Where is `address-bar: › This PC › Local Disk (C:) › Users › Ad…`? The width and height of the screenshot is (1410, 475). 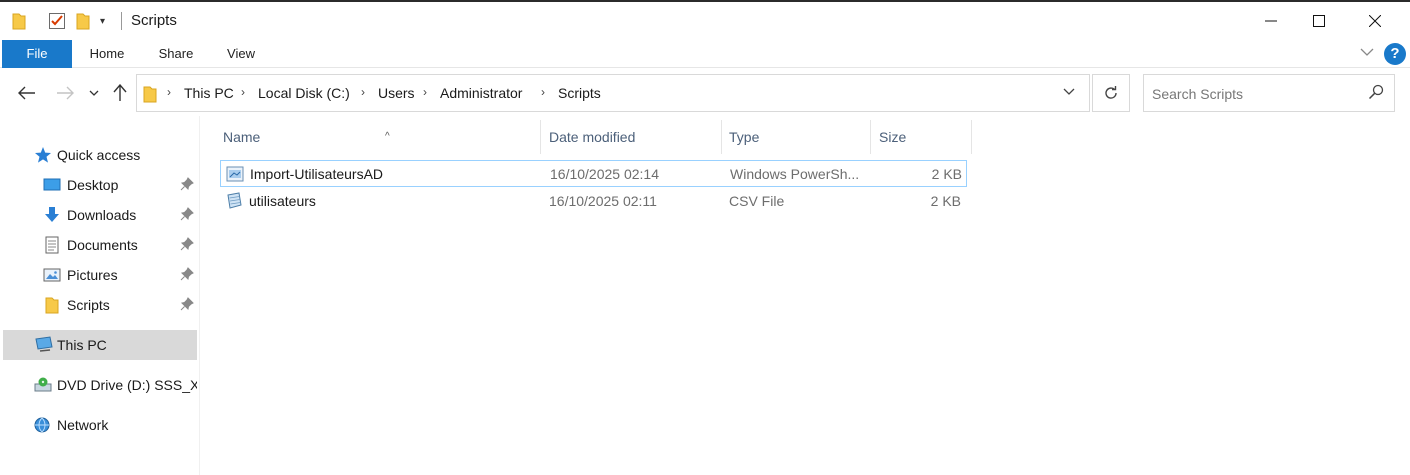 address-bar: › This PC › Local Disk (C:) › Users › Ad… is located at coordinates (613, 93).